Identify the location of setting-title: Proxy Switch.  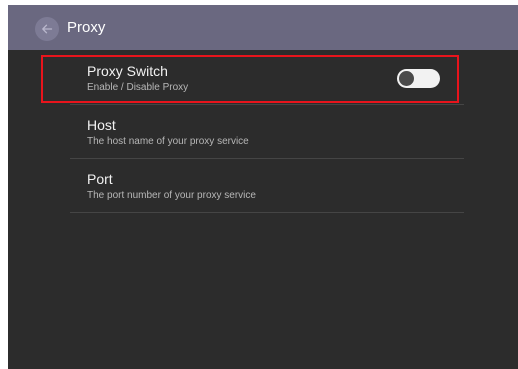
(127, 71).